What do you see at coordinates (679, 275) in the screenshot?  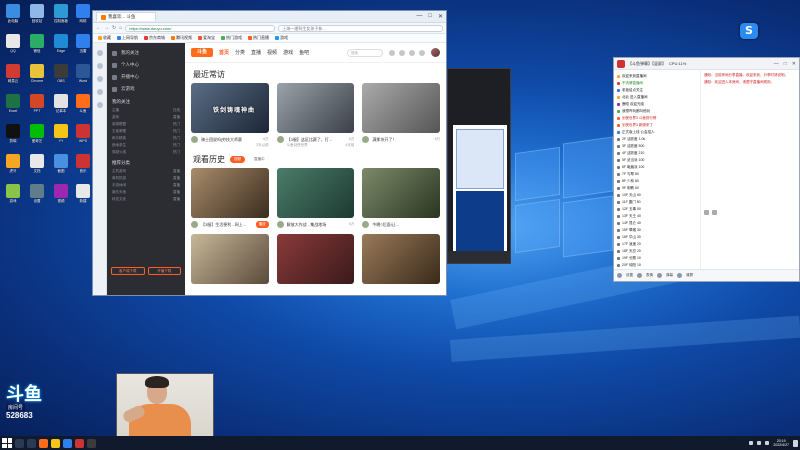 I see `clear-icon` at bounding box center [679, 275].